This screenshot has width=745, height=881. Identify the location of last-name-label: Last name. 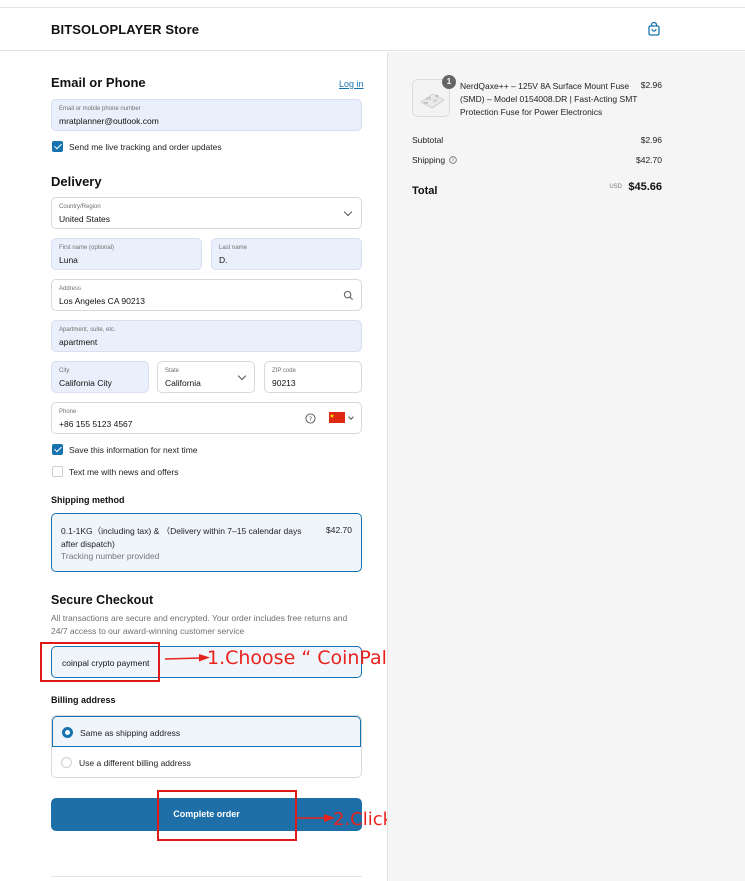
(233, 248).